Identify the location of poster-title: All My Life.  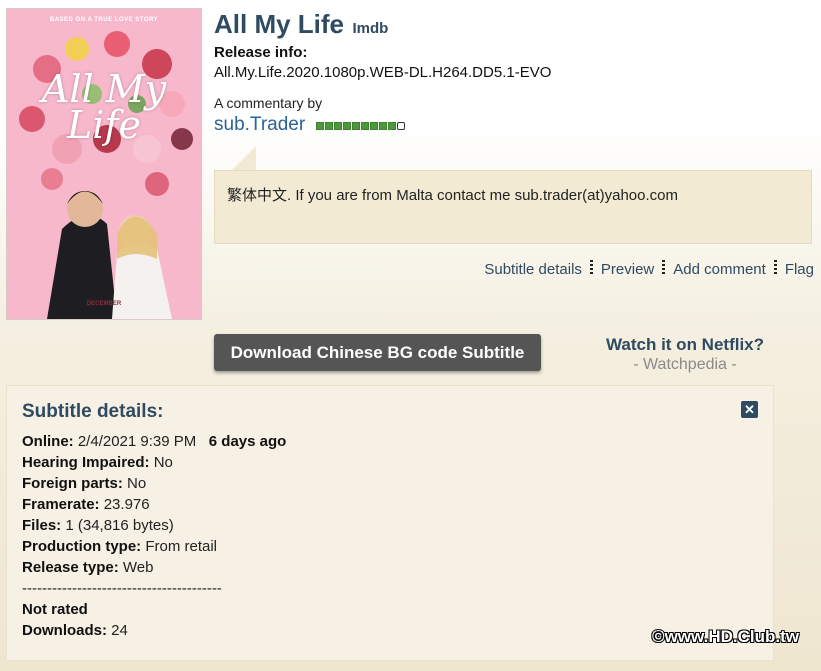
(104, 107).